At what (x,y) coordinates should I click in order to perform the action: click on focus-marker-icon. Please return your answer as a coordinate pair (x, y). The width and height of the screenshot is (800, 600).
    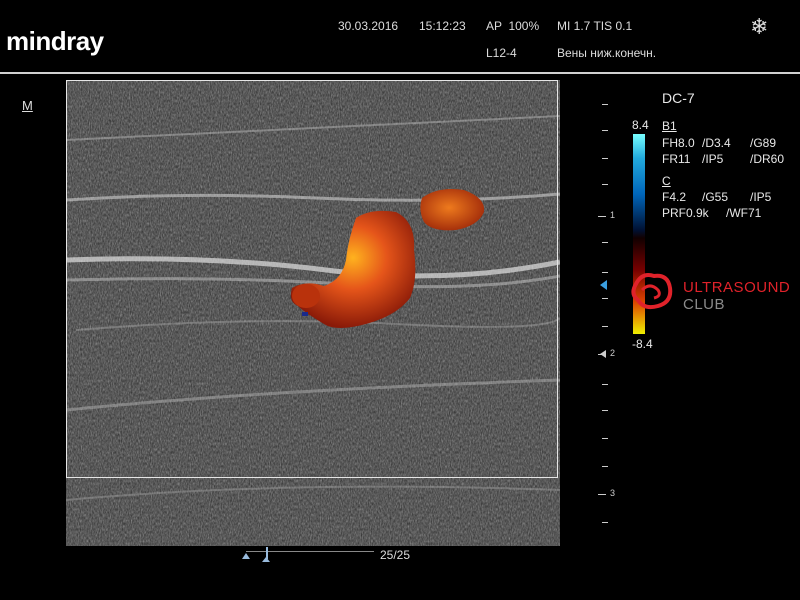
    Looking at the image, I should click on (603, 285).